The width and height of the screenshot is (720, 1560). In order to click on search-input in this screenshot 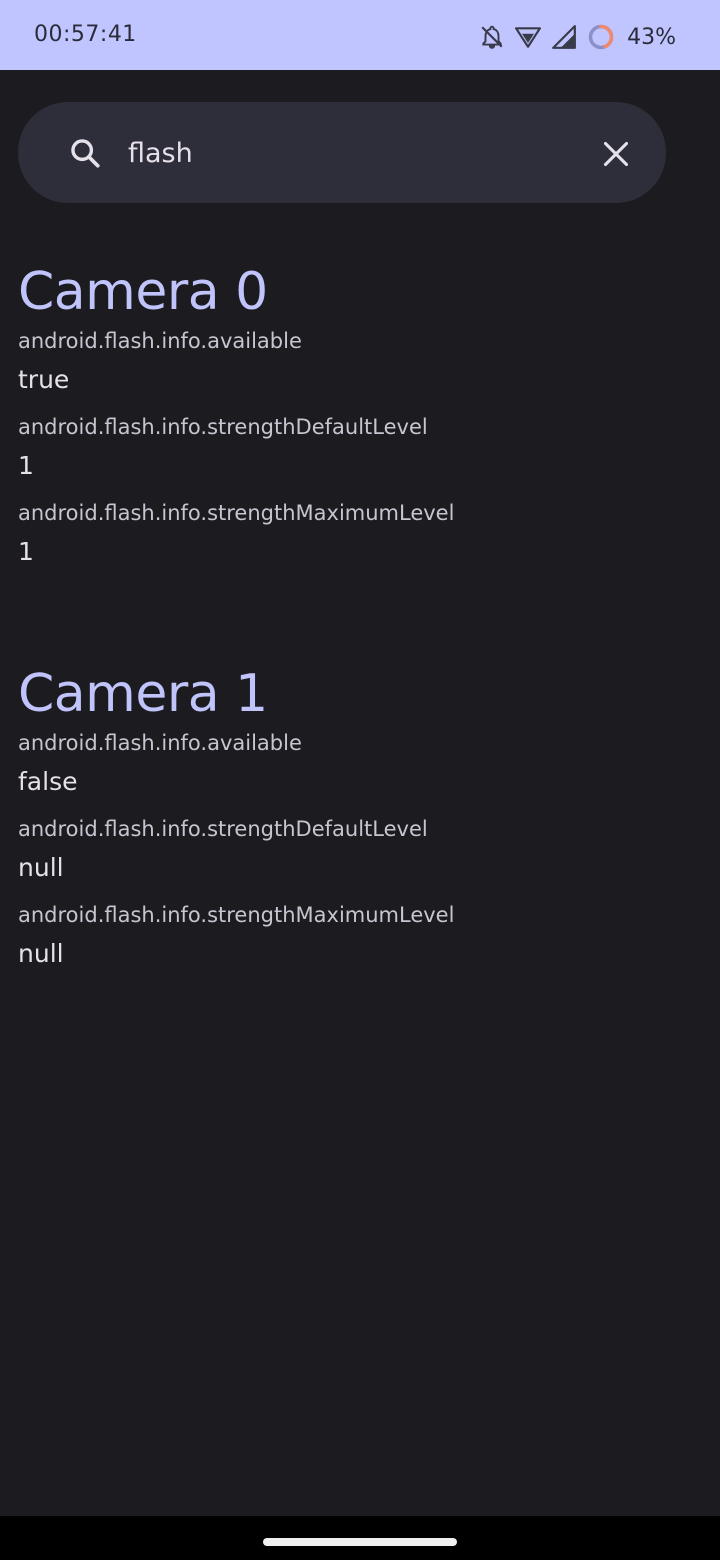, I will do `click(358, 153)`.